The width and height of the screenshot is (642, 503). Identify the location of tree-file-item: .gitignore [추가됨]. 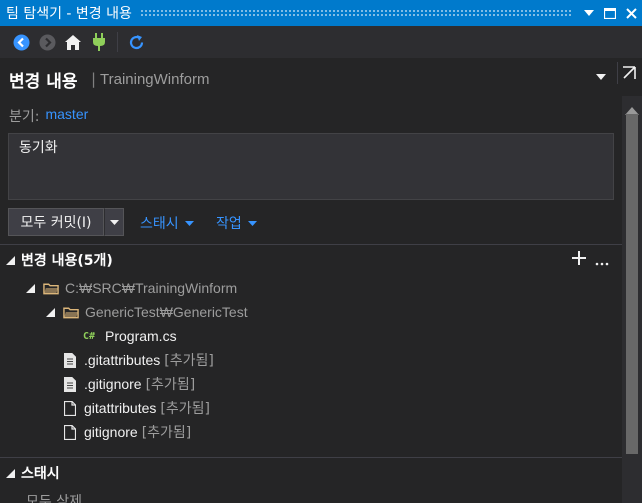
(128, 384).